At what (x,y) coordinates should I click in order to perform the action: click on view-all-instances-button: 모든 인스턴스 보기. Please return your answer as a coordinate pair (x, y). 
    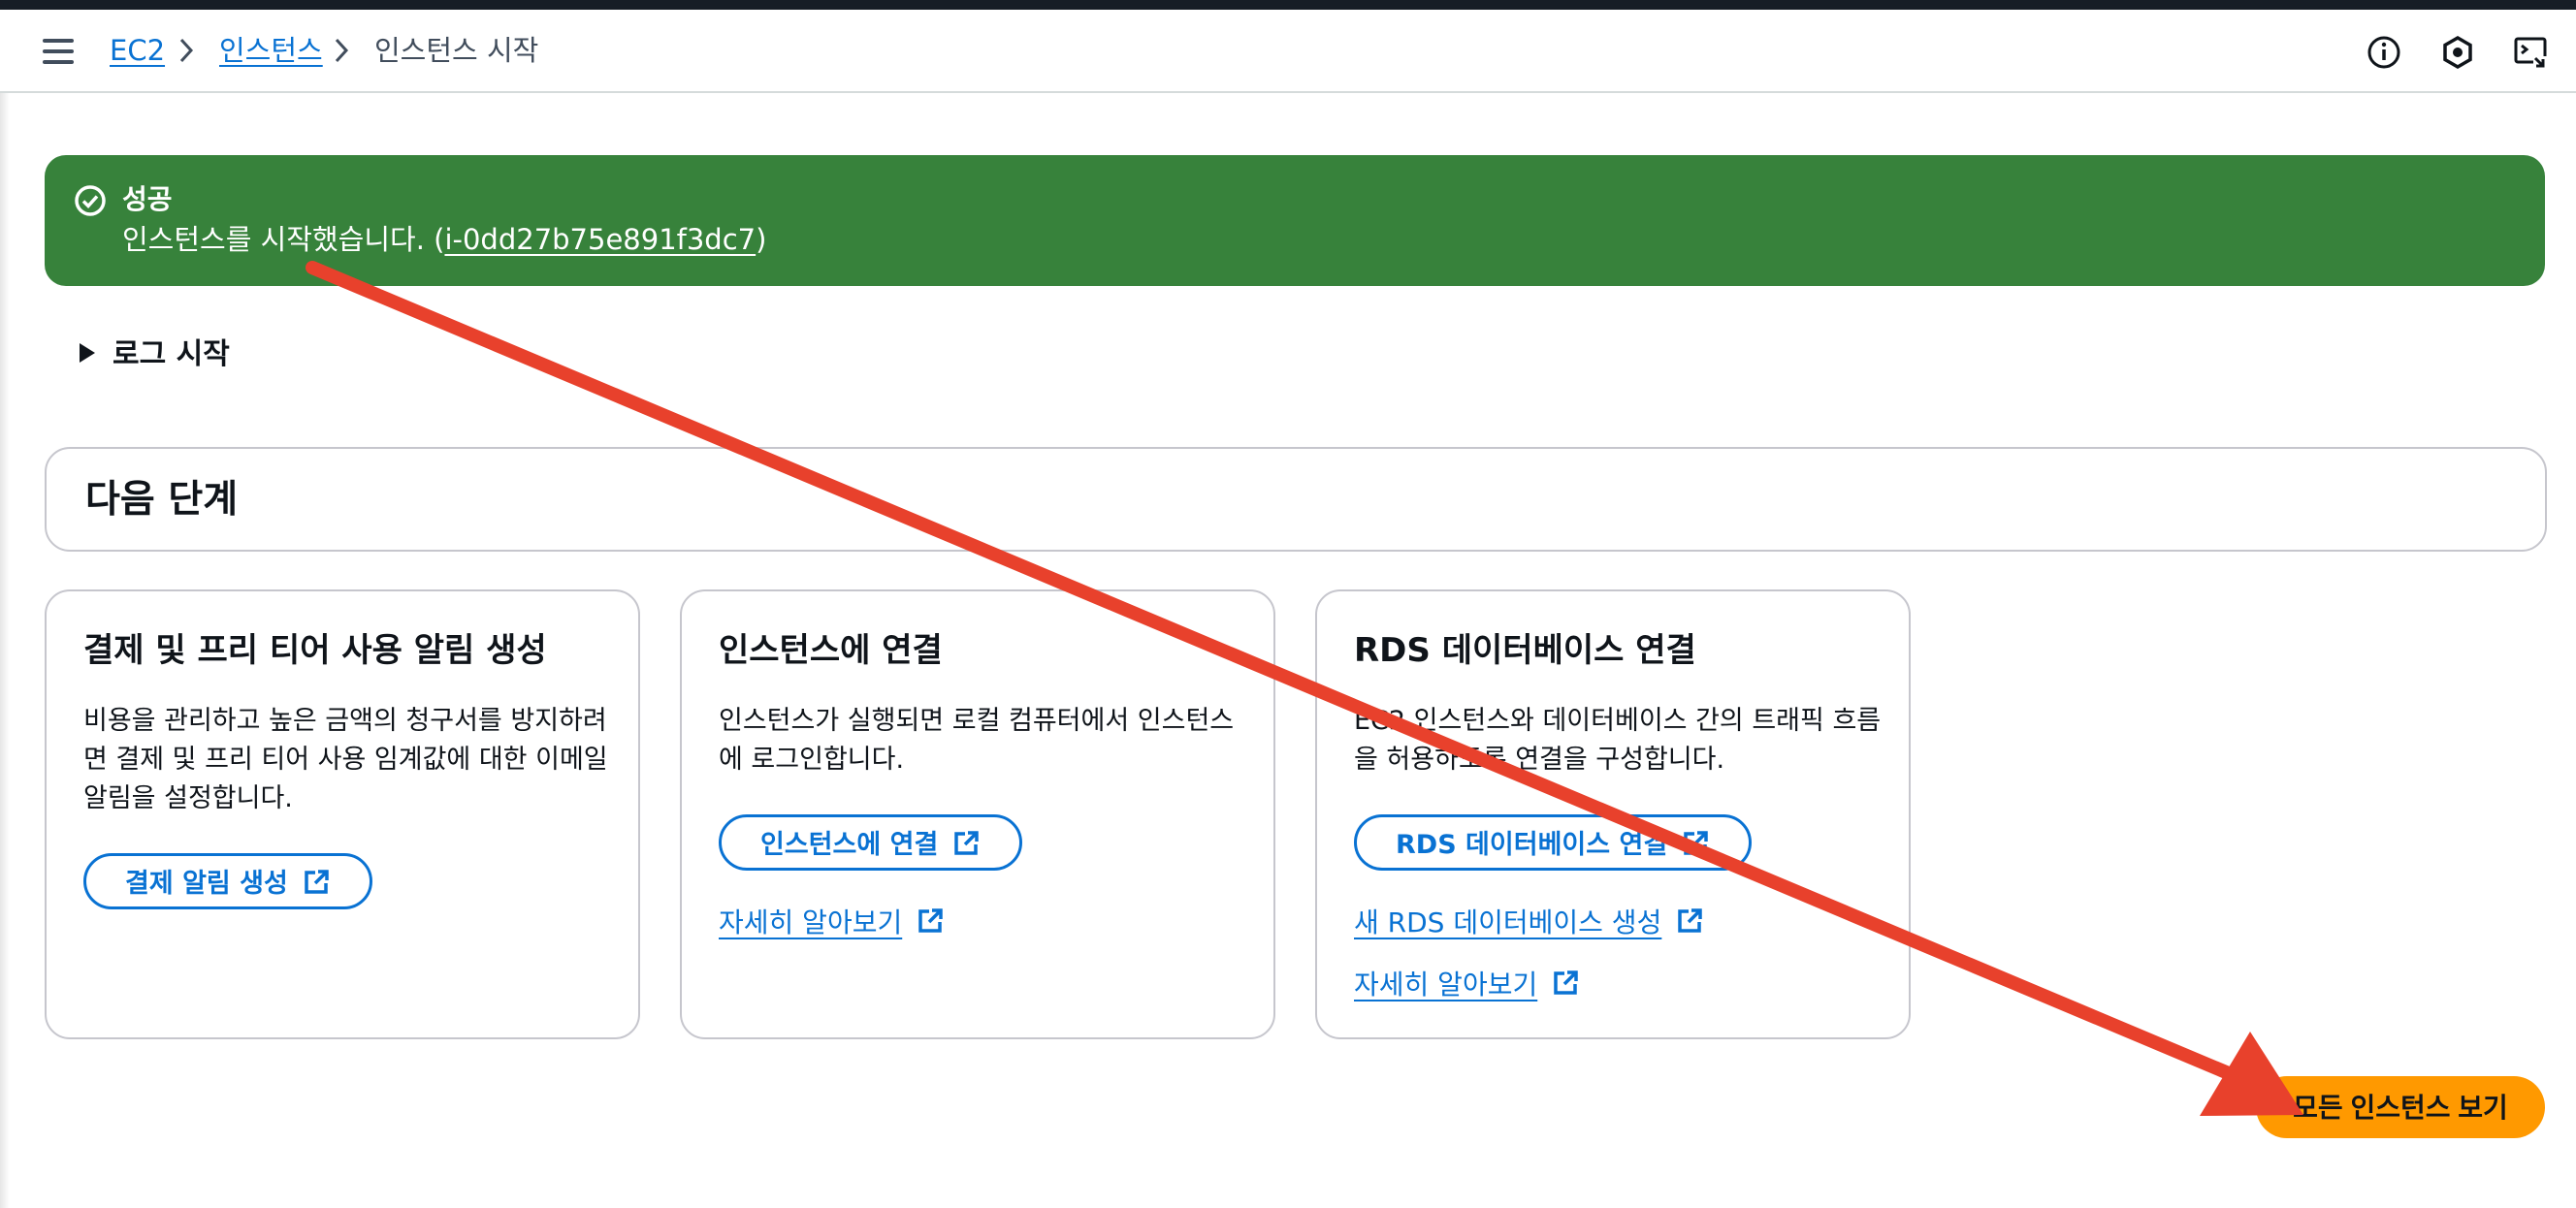
    Looking at the image, I should click on (2400, 1107).